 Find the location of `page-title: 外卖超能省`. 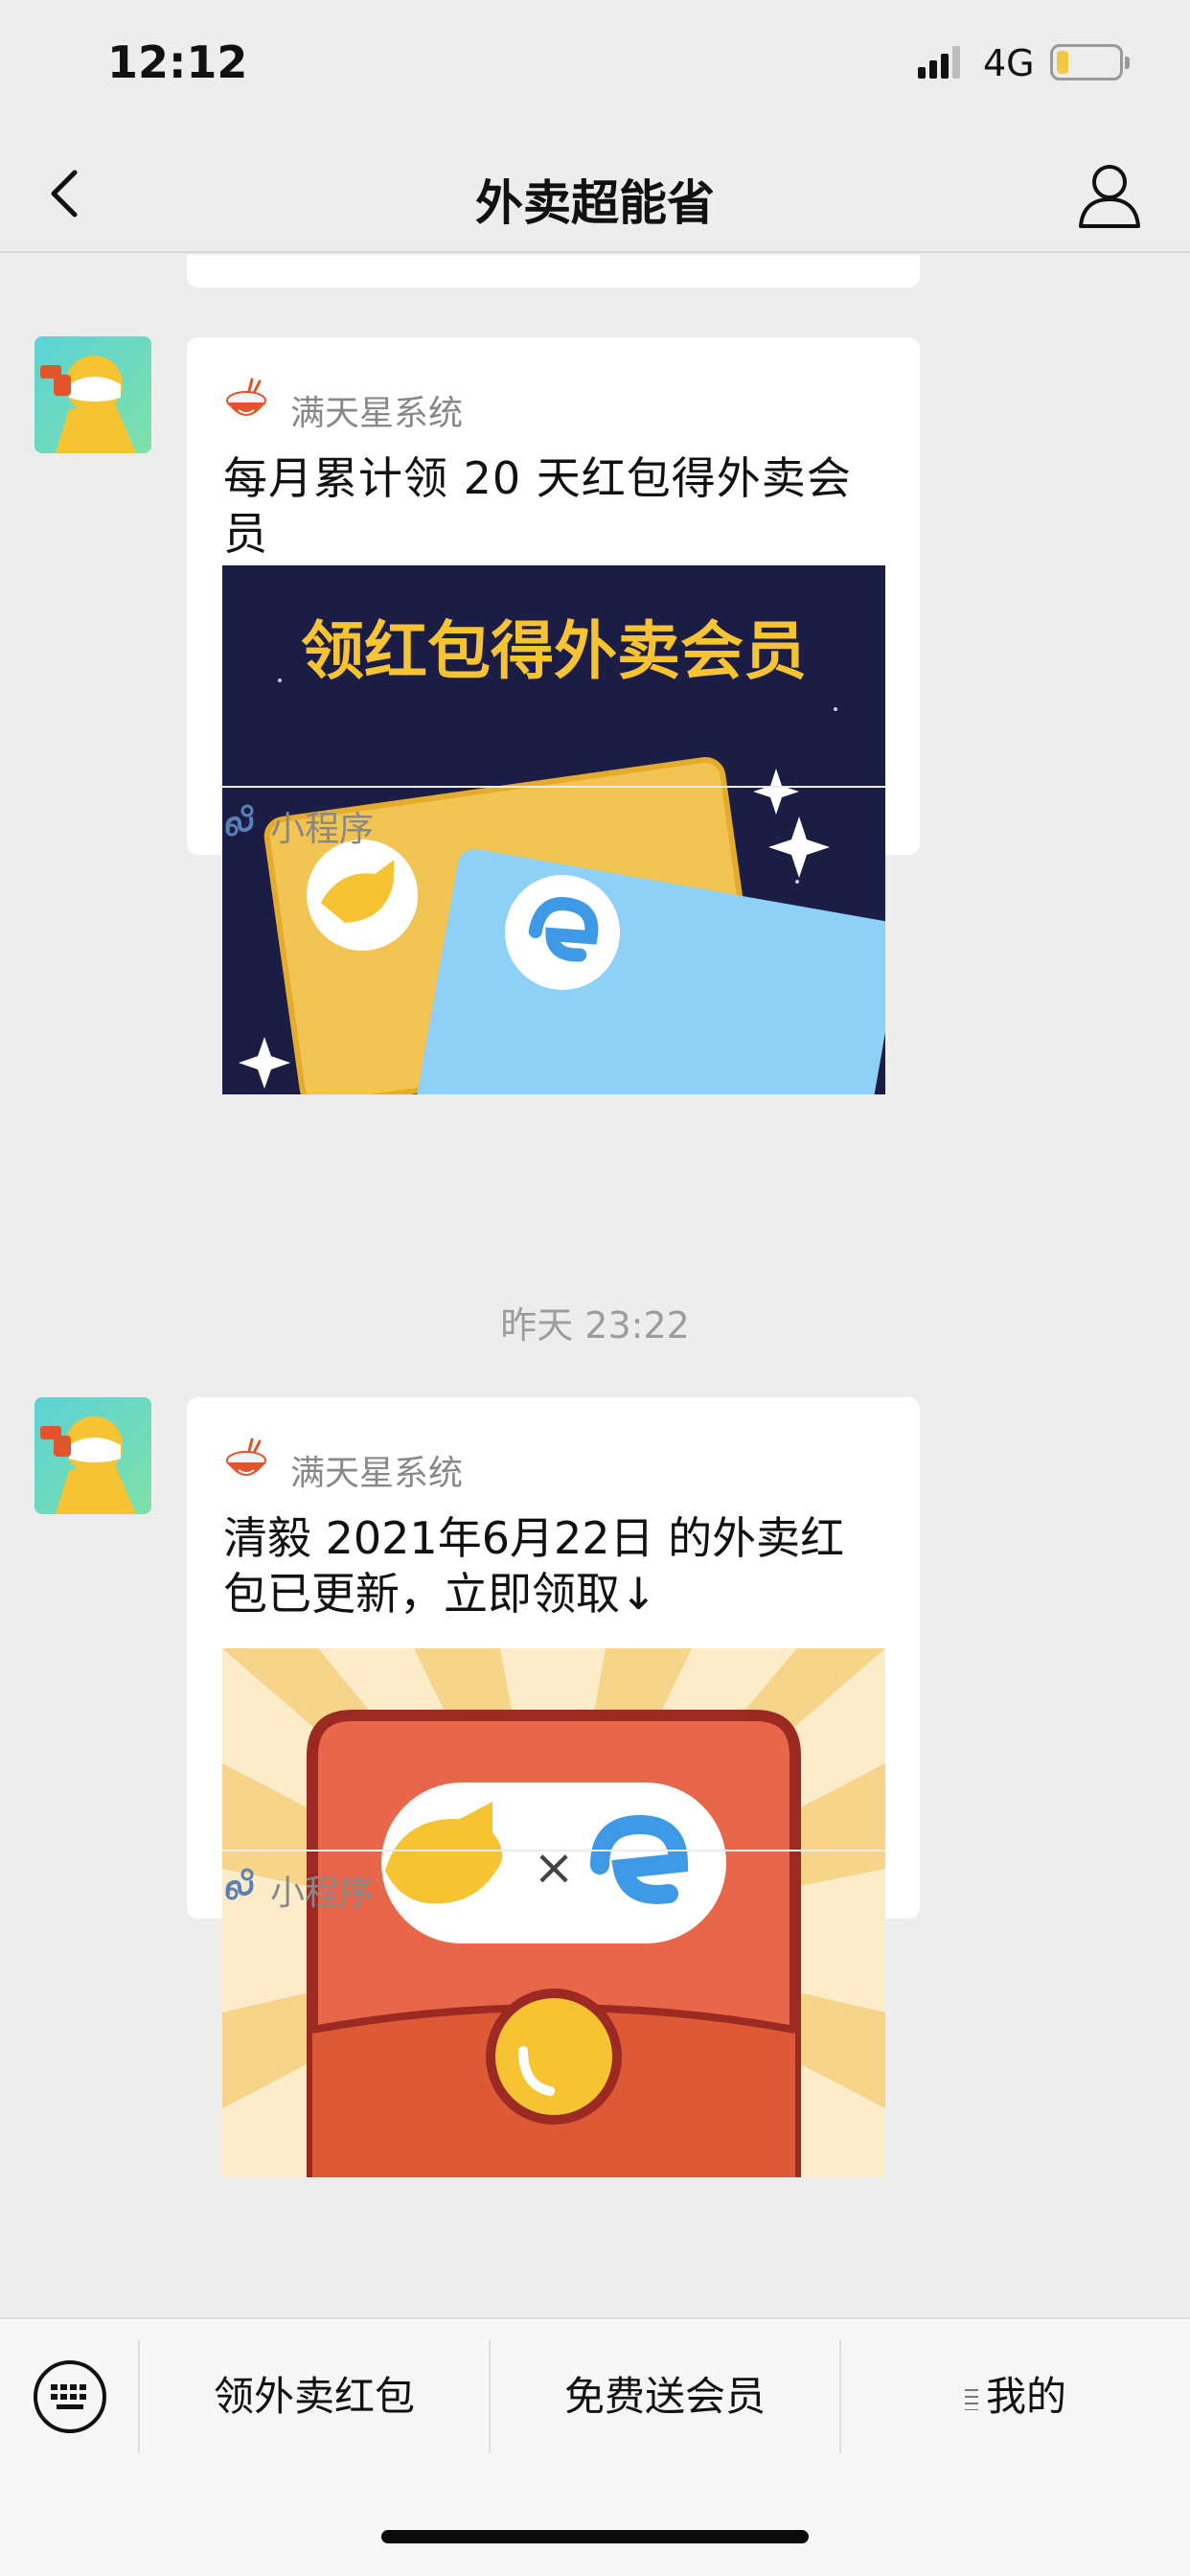

page-title: 外卖超能省 is located at coordinates (595, 203).